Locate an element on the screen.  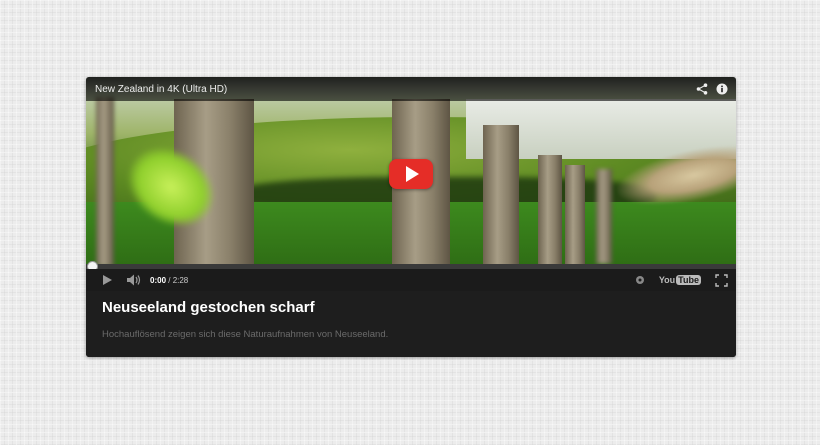
controls-right: You Tube is located at coordinates (685, 280).